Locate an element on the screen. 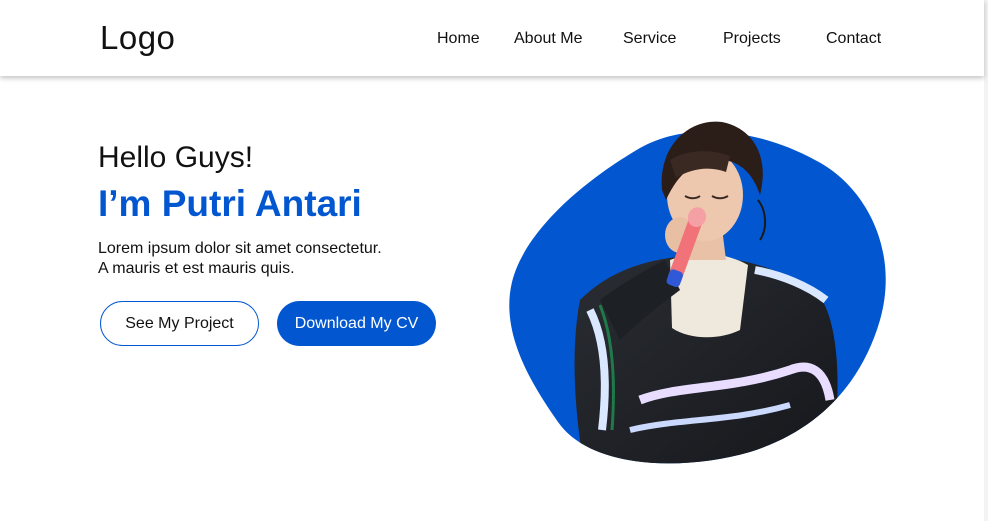 Image resolution: width=988 pixels, height=521 pixels. download-cv-button: Download My CV is located at coordinates (356, 323).